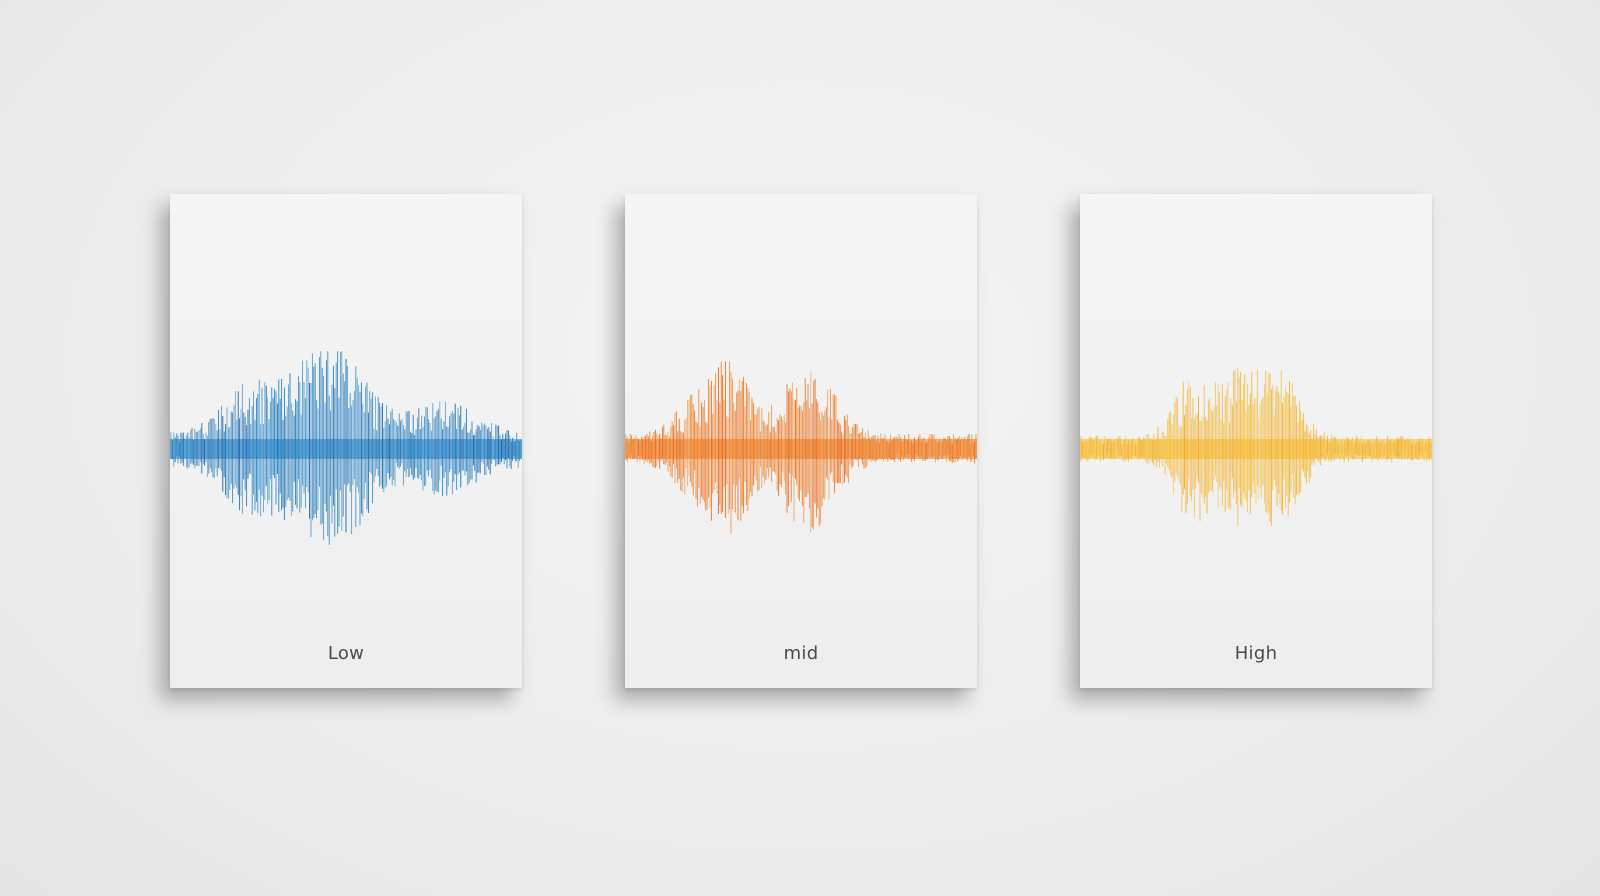  Describe the element at coordinates (1256, 446) in the screenshot. I see `waveform-high` at that location.